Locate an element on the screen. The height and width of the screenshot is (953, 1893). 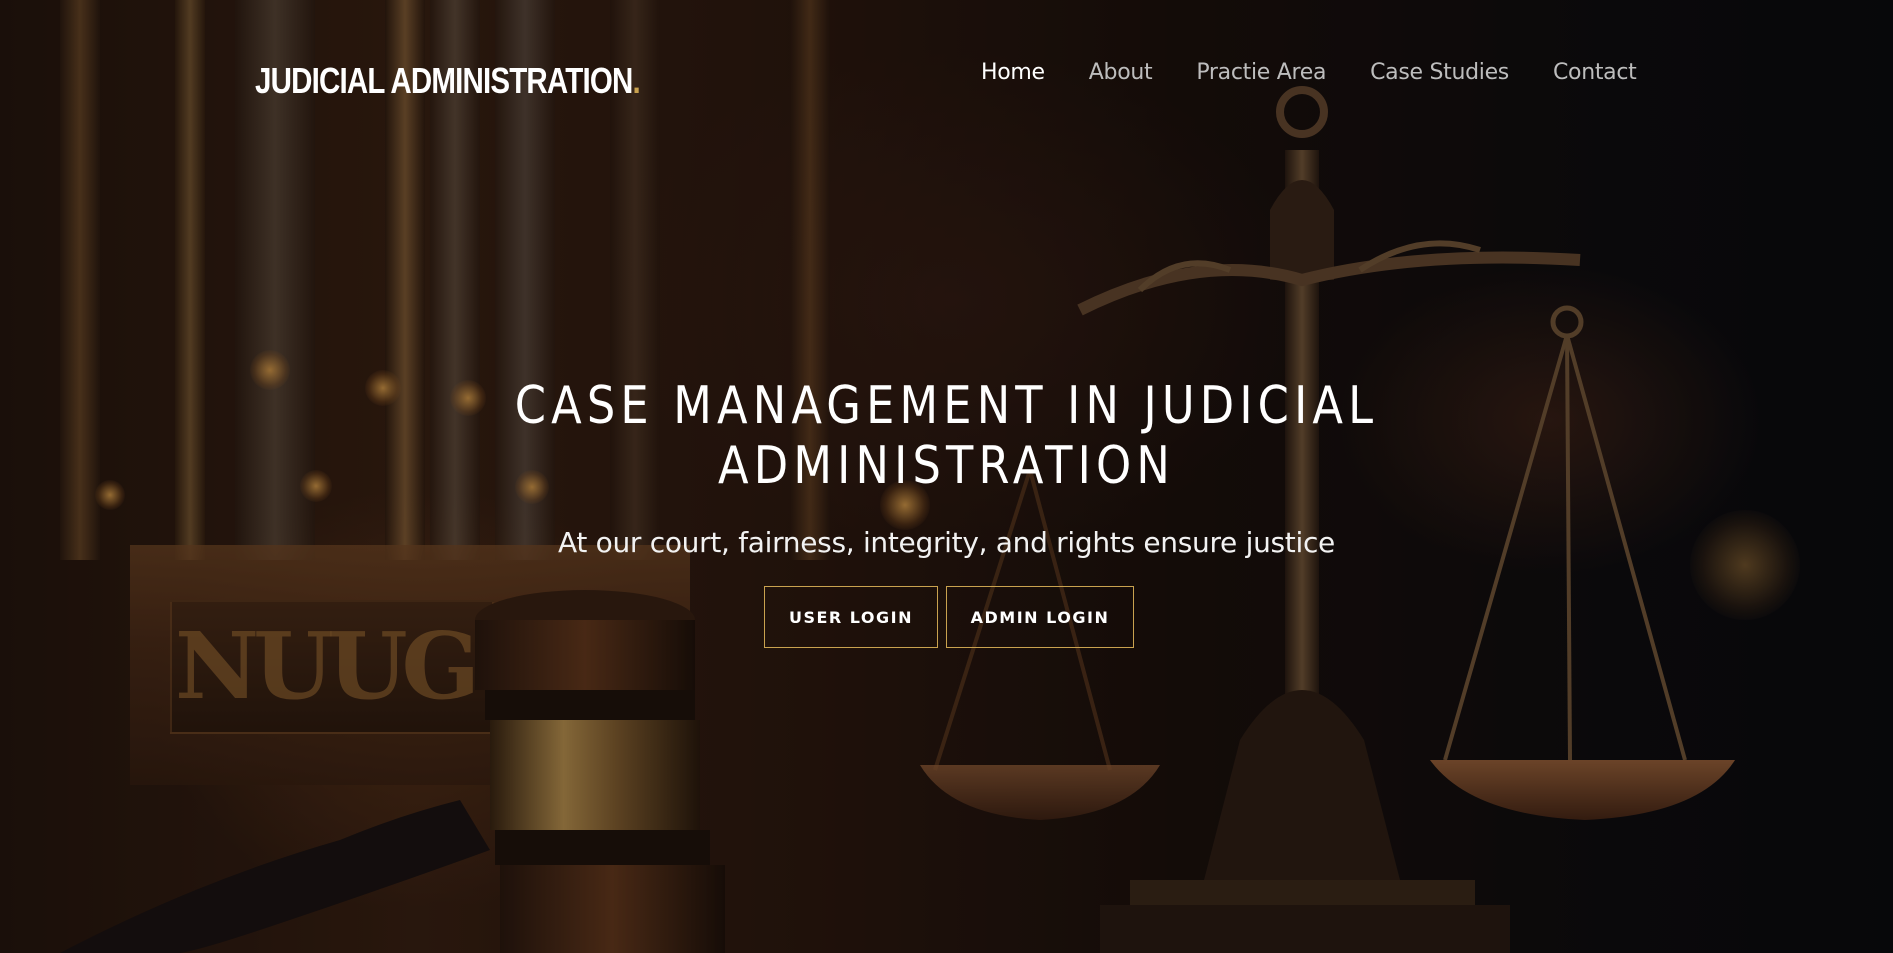
hero-button-group: USER LOGIN ADMIN LOGIN is located at coordinates (949, 617).